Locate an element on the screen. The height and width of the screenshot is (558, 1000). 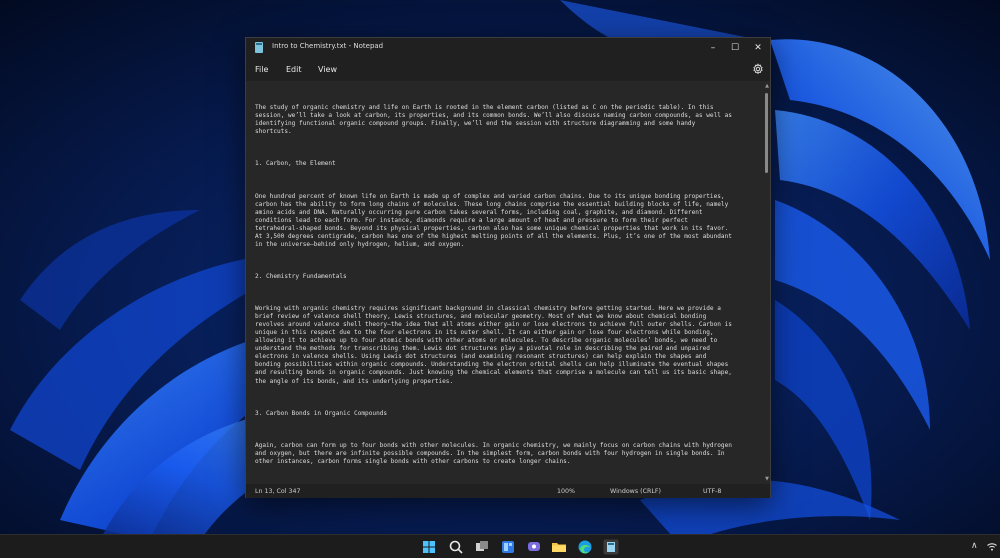
maximize-button: ☐ is located at coordinates (735, 48).